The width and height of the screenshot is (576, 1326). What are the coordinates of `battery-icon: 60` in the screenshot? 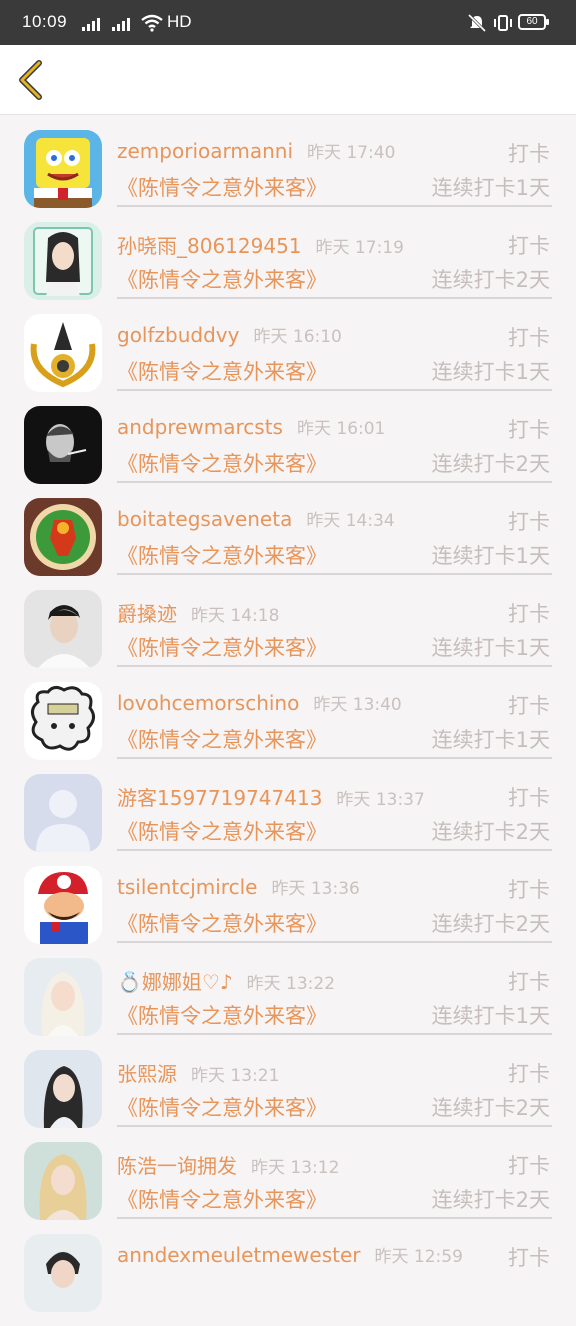 It's located at (533, 22).